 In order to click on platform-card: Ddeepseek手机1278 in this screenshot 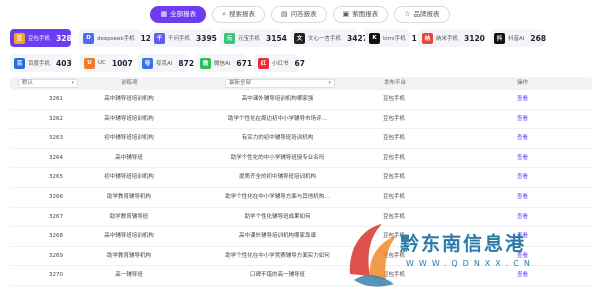, I will do `click(120, 38)`.